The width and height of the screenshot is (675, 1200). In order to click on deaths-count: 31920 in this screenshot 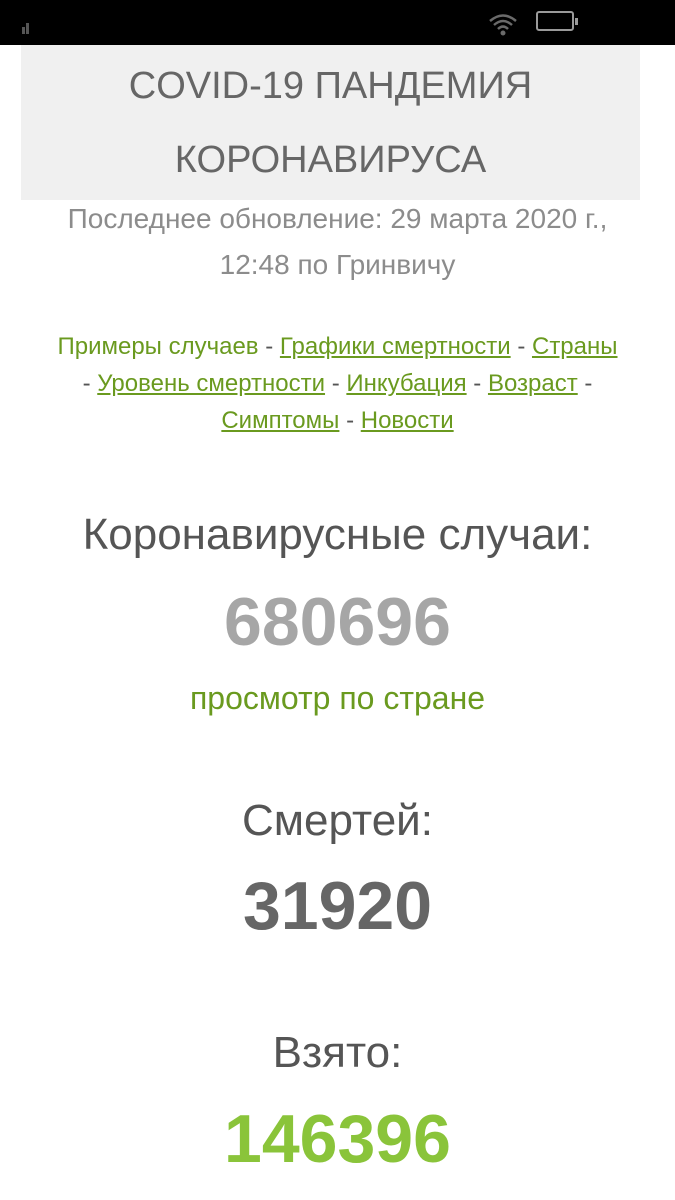, I will do `click(337, 906)`.